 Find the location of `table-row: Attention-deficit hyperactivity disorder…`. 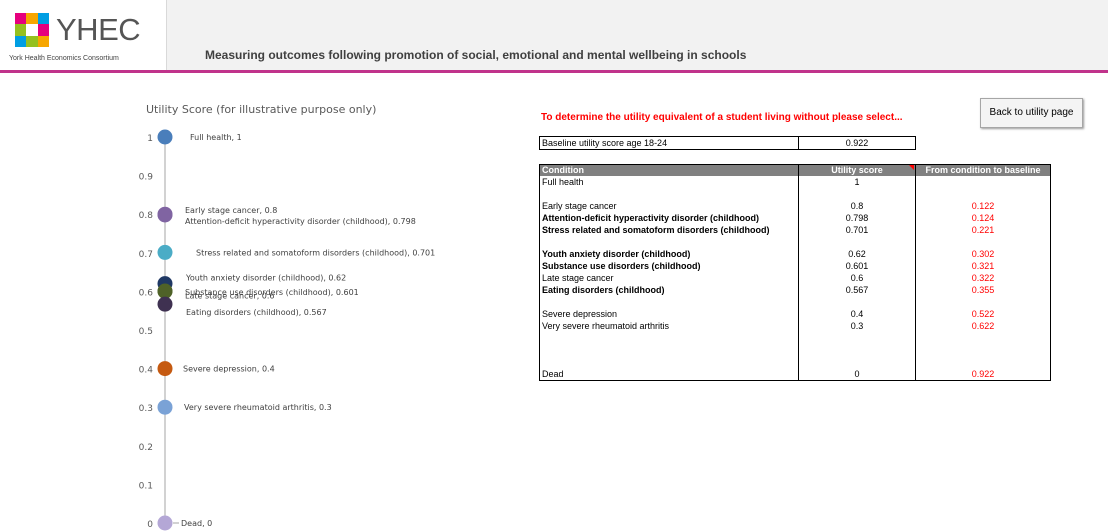

table-row: Attention-deficit hyperactivity disorder… is located at coordinates (795, 218).